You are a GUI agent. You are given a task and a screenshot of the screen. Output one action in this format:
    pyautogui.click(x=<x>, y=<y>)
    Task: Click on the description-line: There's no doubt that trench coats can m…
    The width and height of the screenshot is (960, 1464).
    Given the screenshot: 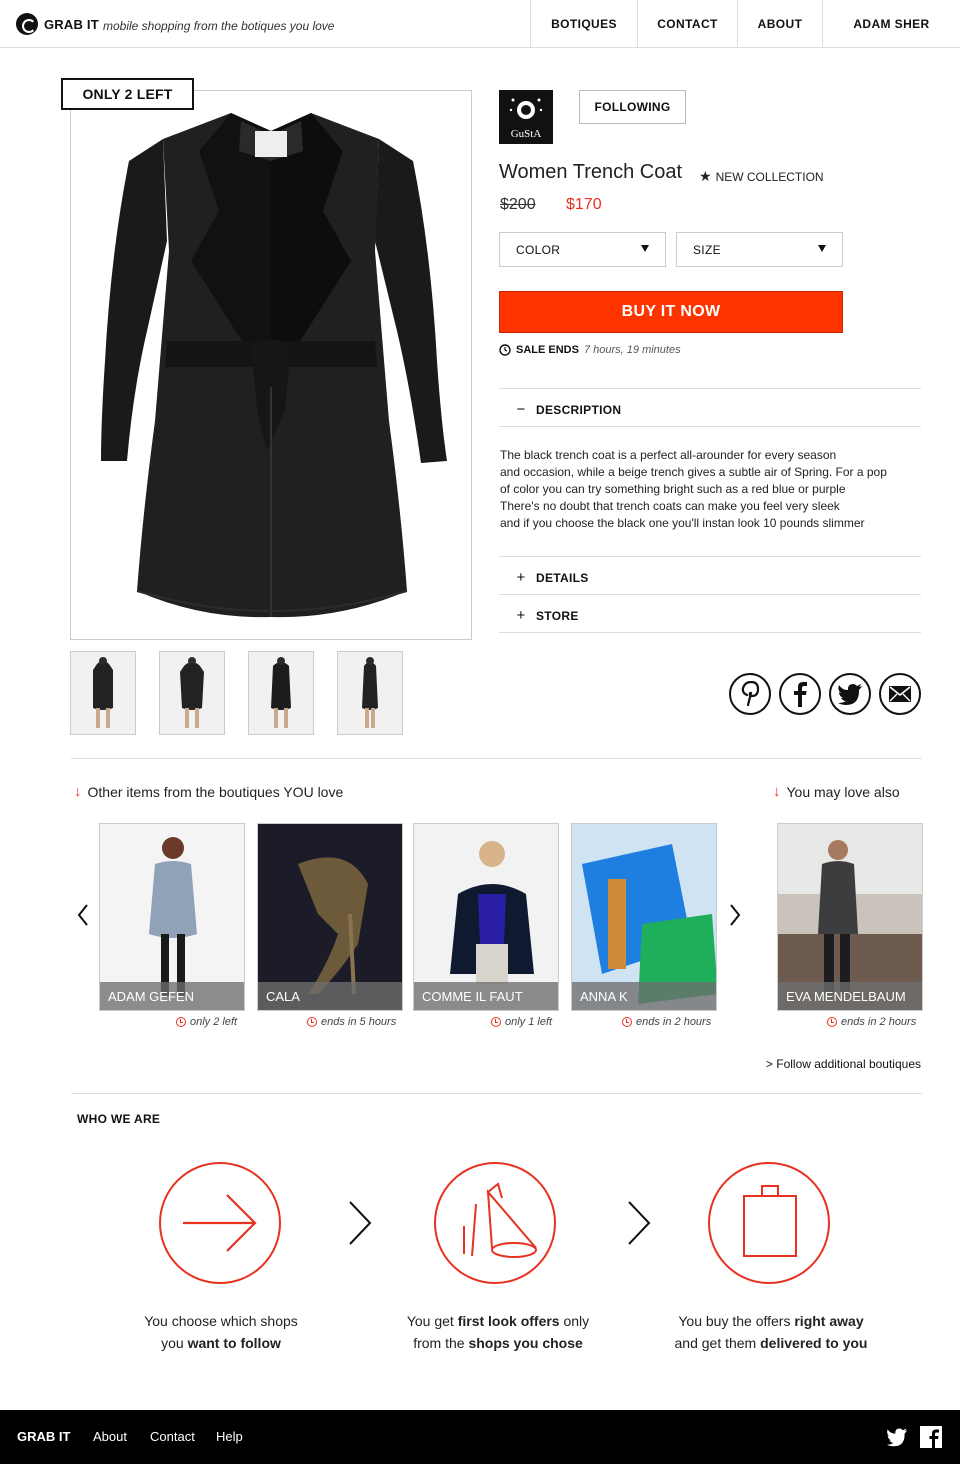 What is the action you would take?
    pyautogui.click(x=670, y=506)
    